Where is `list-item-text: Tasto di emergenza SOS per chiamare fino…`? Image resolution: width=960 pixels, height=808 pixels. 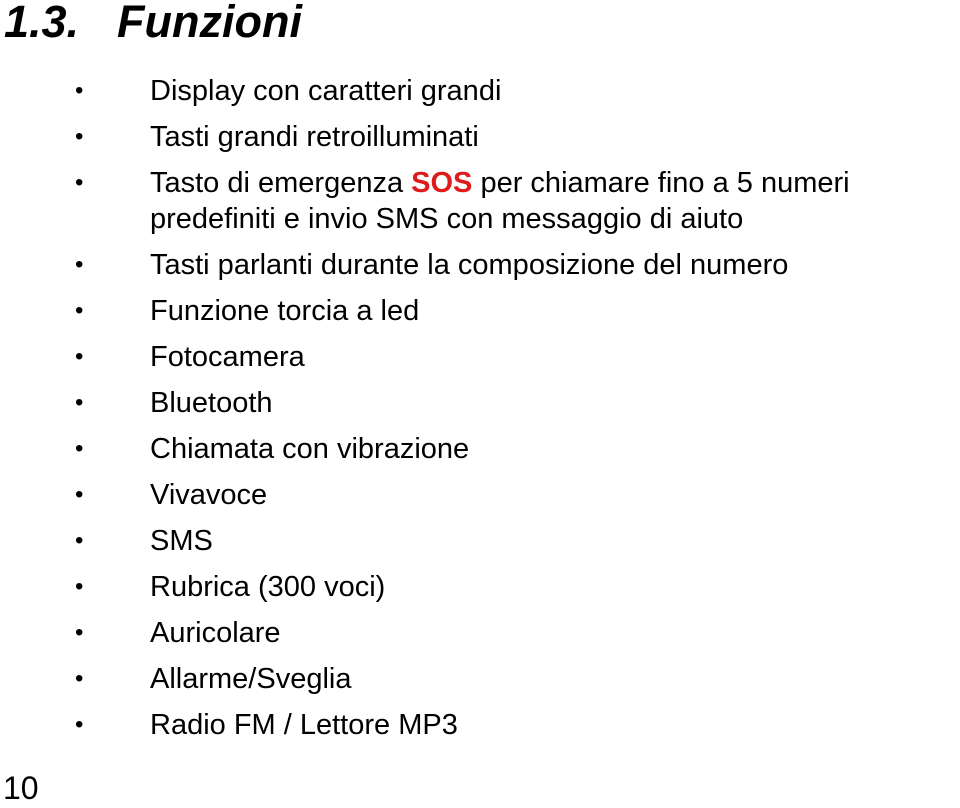 list-item-text: Tasto di emergenza SOS per chiamare fino… is located at coordinates (555, 201).